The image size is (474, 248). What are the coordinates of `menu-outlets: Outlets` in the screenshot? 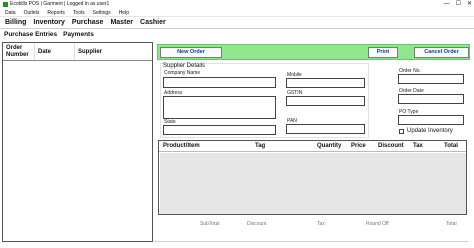 It's located at (32, 12).